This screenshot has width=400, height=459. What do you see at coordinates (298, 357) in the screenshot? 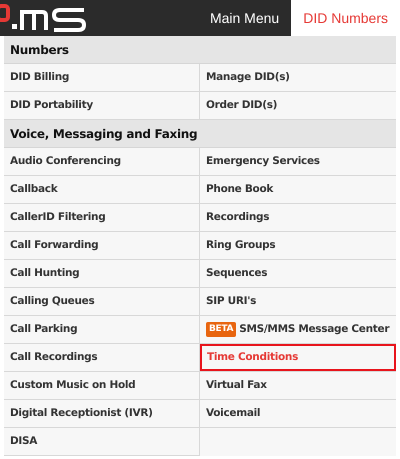
I see `menu-link: Time Conditions` at bounding box center [298, 357].